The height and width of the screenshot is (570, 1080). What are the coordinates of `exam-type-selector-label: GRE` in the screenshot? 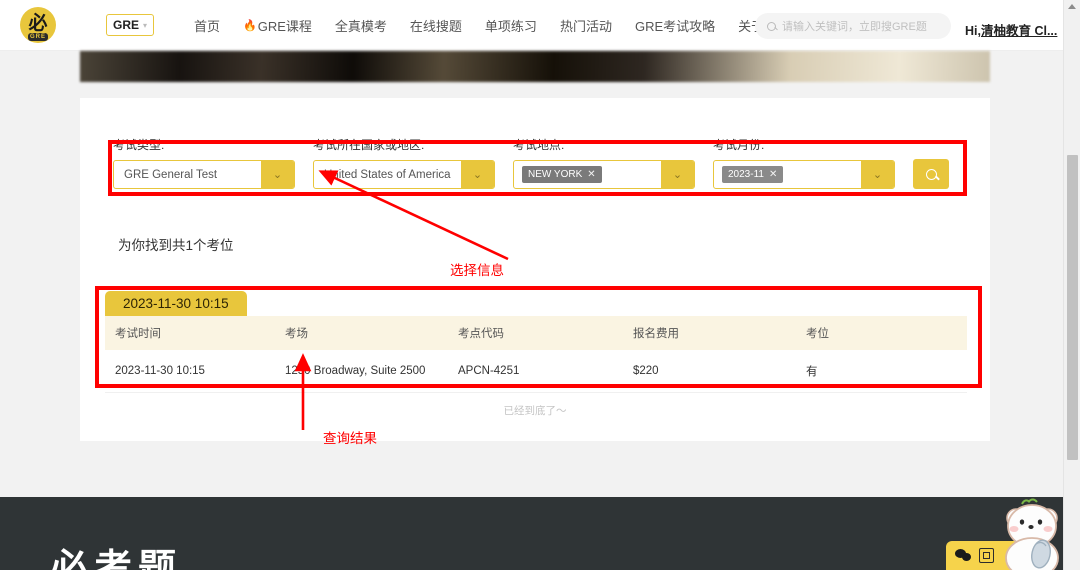 It's located at (125, 25).